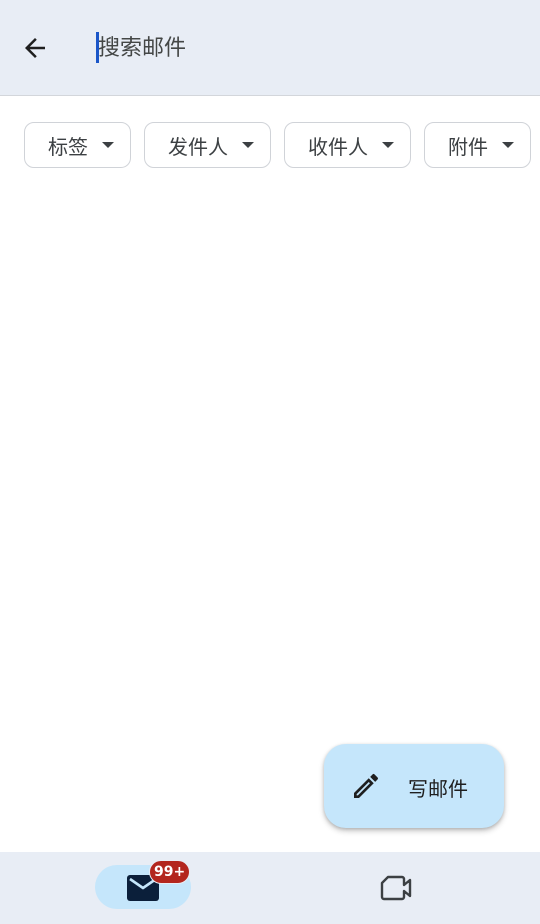 This screenshot has width=540, height=924. What do you see at coordinates (338, 146) in the screenshot?
I see `chip-label: 收件人` at bounding box center [338, 146].